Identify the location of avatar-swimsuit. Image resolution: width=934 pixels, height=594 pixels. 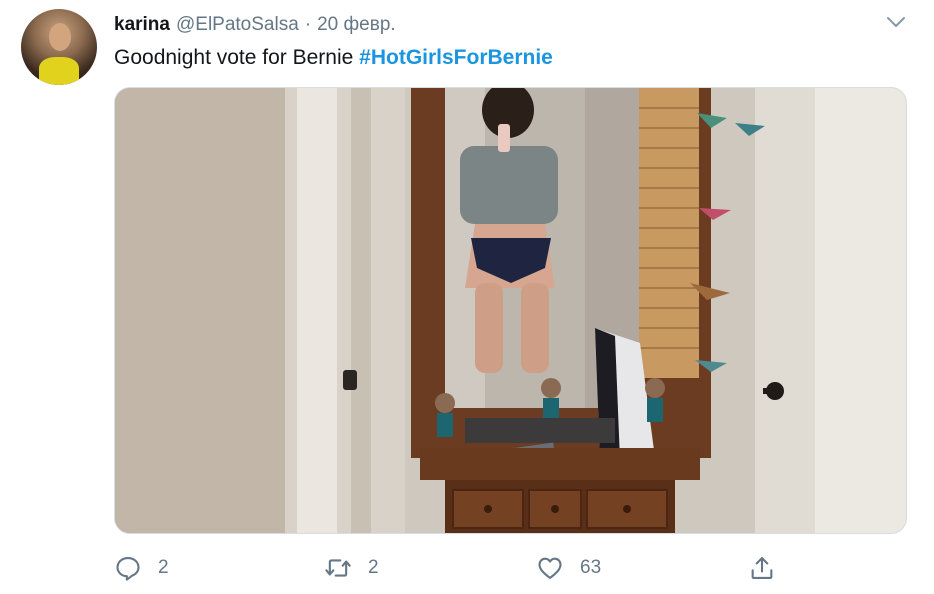
(59, 71).